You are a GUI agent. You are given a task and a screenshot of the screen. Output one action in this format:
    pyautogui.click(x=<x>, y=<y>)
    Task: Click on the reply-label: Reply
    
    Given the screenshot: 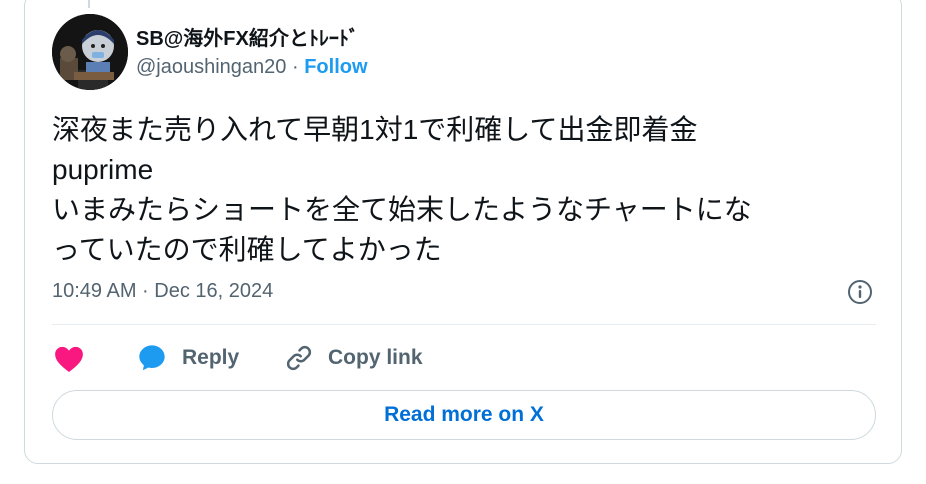 What is the action you would take?
    pyautogui.click(x=211, y=357)
    